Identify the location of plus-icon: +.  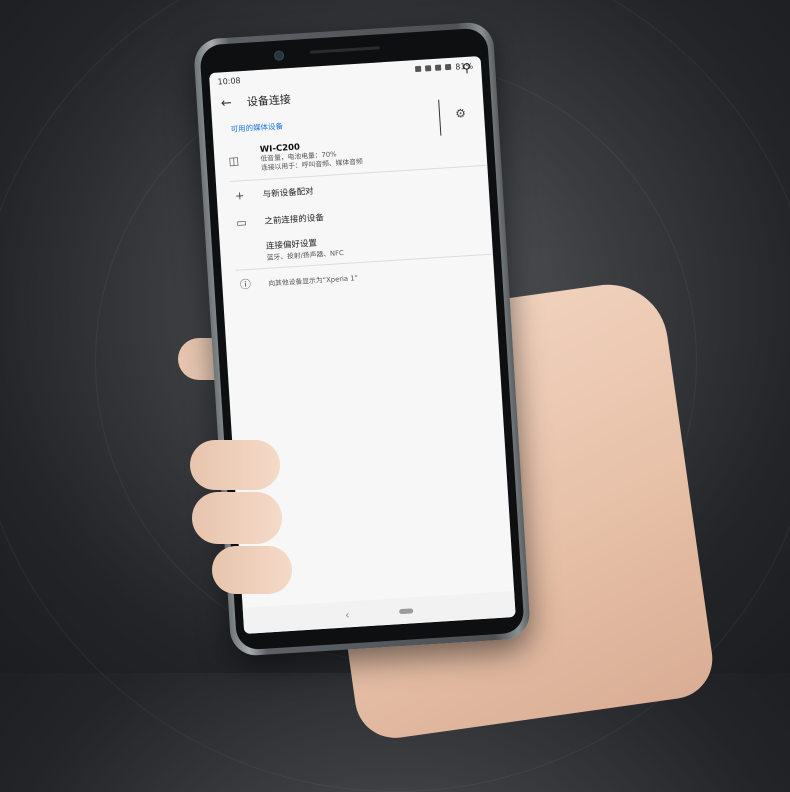
(239, 195).